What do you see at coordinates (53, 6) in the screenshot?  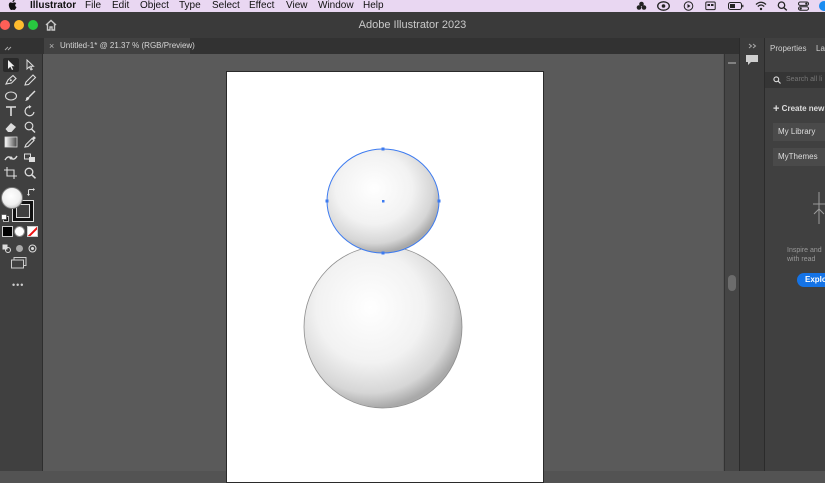 I see `menu-app-name: Illustrator` at bounding box center [53, 6].